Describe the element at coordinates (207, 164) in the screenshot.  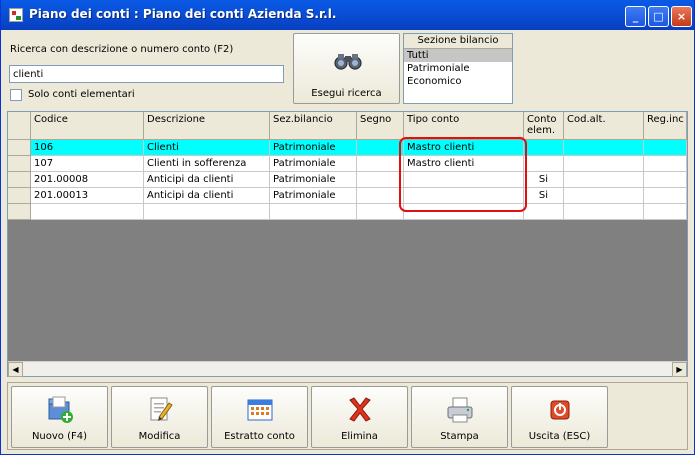
I see `table-cell: Clienti in sofferenza` at that location.